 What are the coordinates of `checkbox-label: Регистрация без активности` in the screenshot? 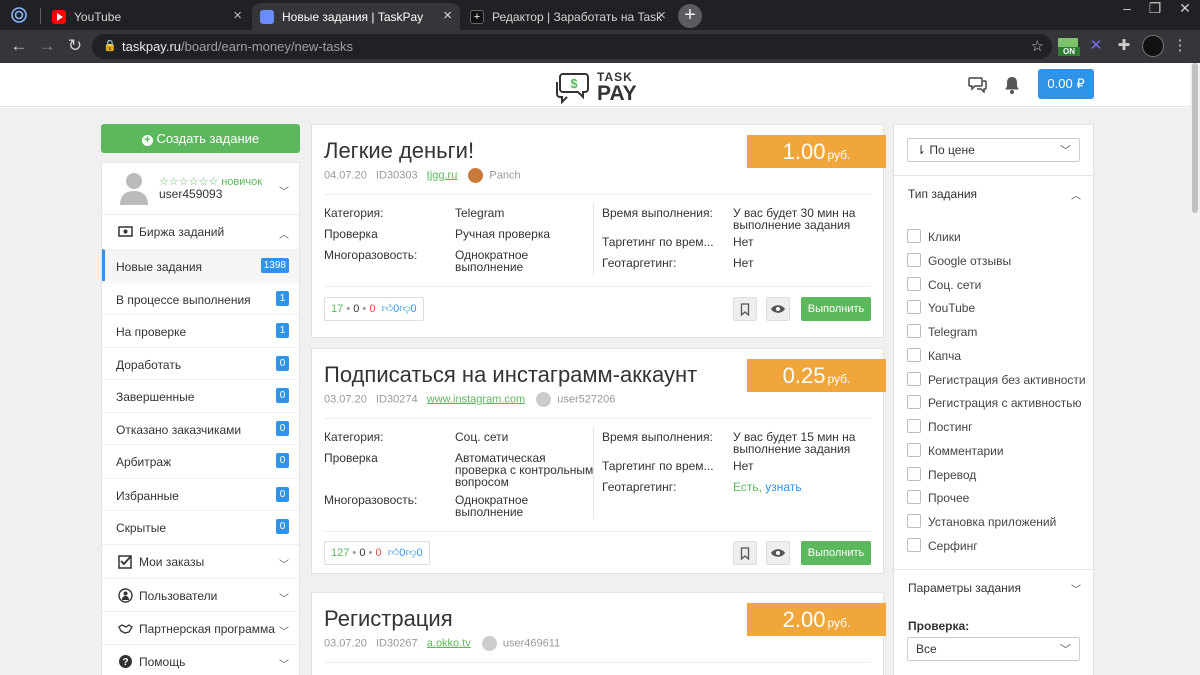 It's located at (1007, 380).